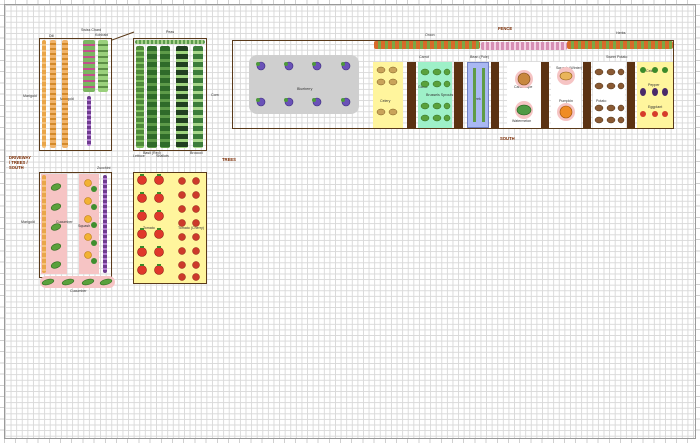 The width and height of the screenshot is (700, 443). I want to click on lettuce-row, so click(140, 97).